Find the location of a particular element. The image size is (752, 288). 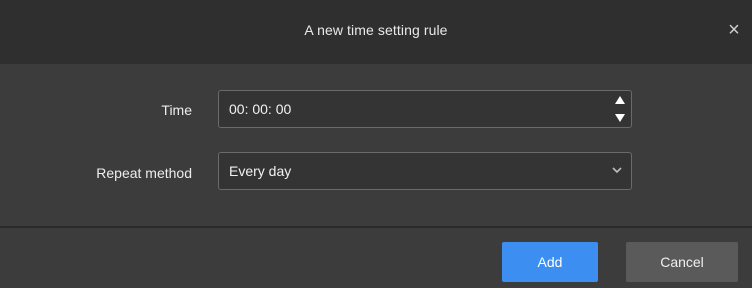

repeat-method-select: Every day is located at coordinates (425, 171).